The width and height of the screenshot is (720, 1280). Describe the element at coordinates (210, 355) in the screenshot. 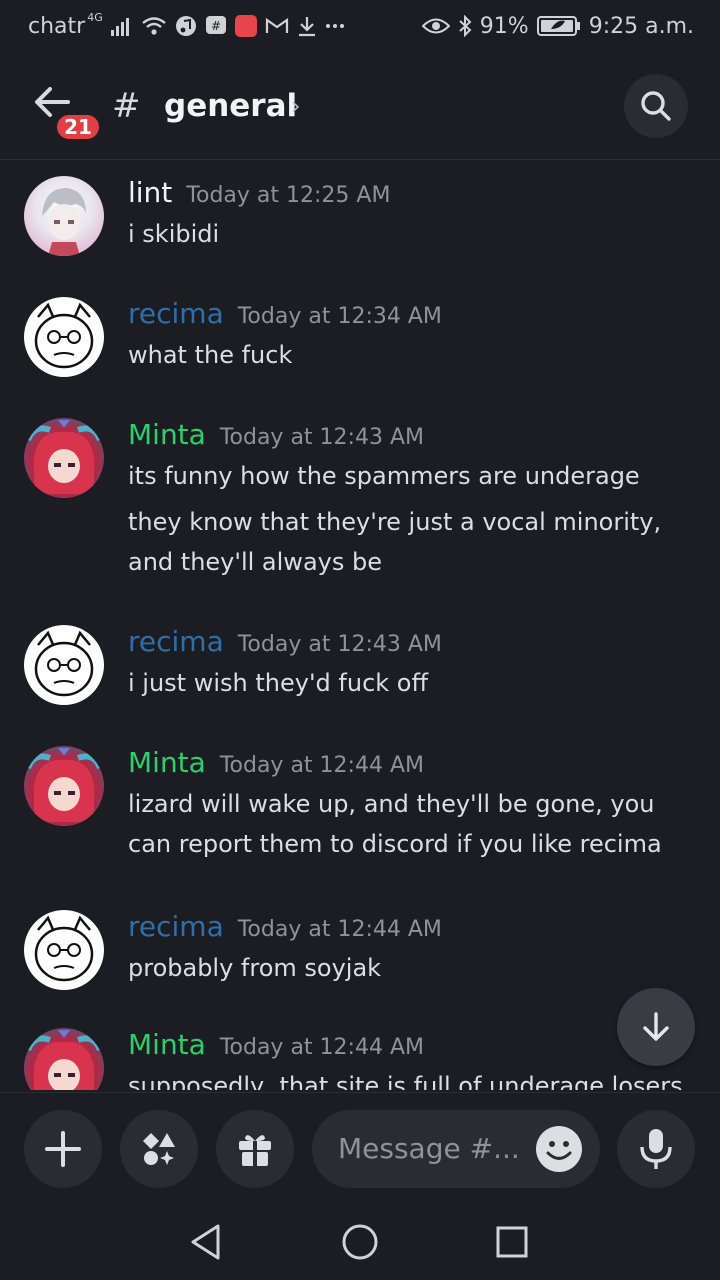

I see `message-text: what the fuck` at that location.